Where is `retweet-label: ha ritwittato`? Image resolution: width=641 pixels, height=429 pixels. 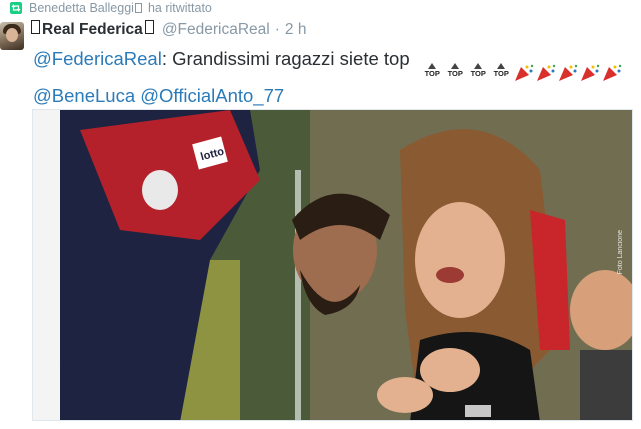 retweet-label: ha ritwittato is located at coordinates (179, 8).